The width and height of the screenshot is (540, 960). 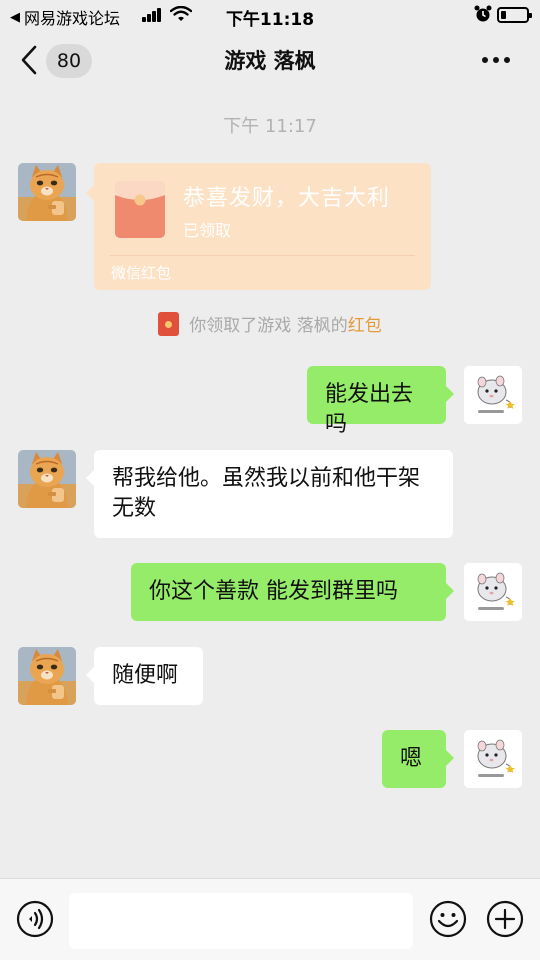 What do you see at coordinates (365, 326) in the screenshot?
I see `red-packet-link: 红包` at bounding box center [365, 326].